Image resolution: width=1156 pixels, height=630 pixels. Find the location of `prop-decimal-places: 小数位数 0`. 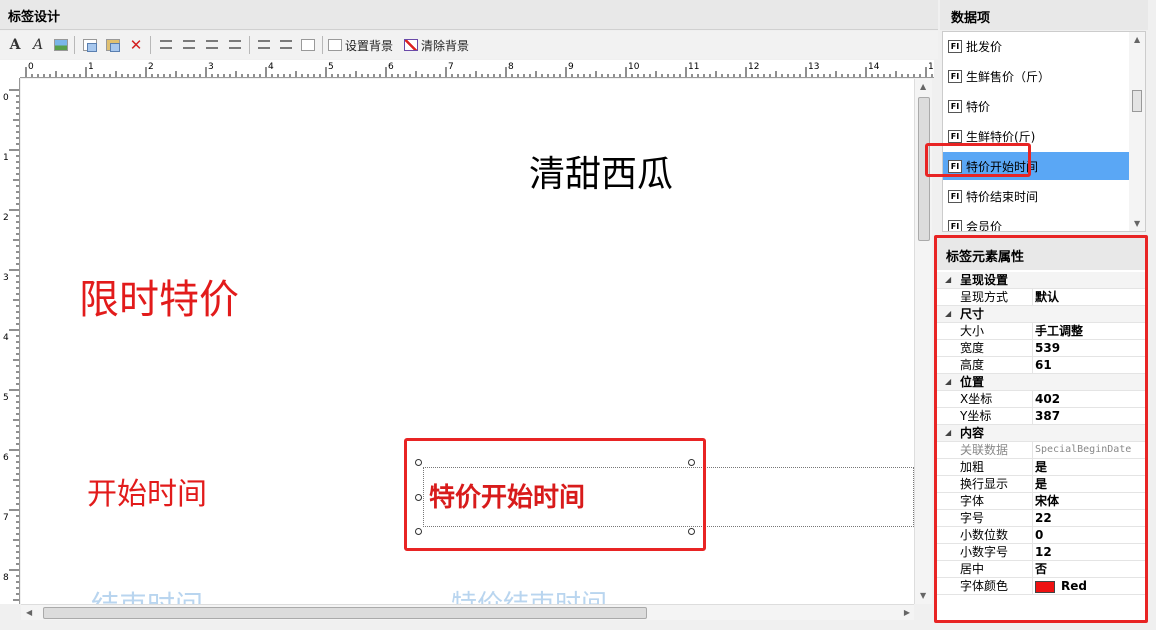

prop-decimal-places: 小数位数 0 is located at coordinates (1041, 535).